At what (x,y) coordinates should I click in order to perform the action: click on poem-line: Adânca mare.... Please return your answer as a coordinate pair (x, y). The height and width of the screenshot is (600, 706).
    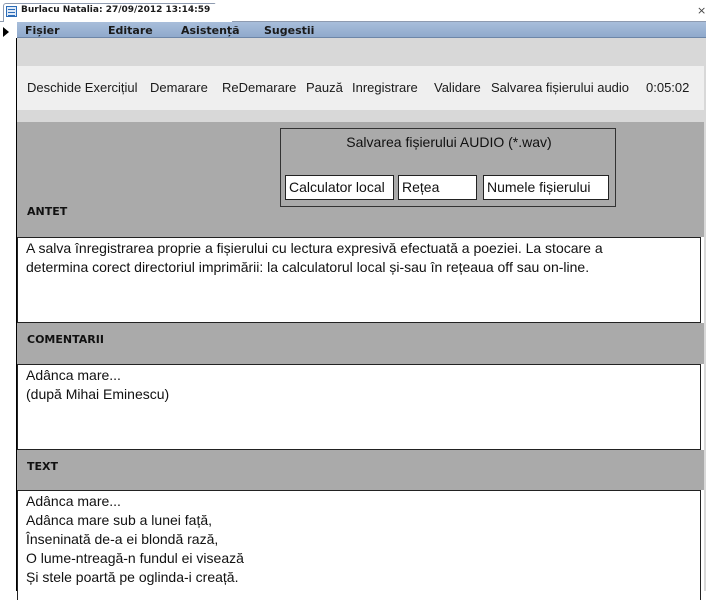
    Looking at the image, I should click on (73, 501).